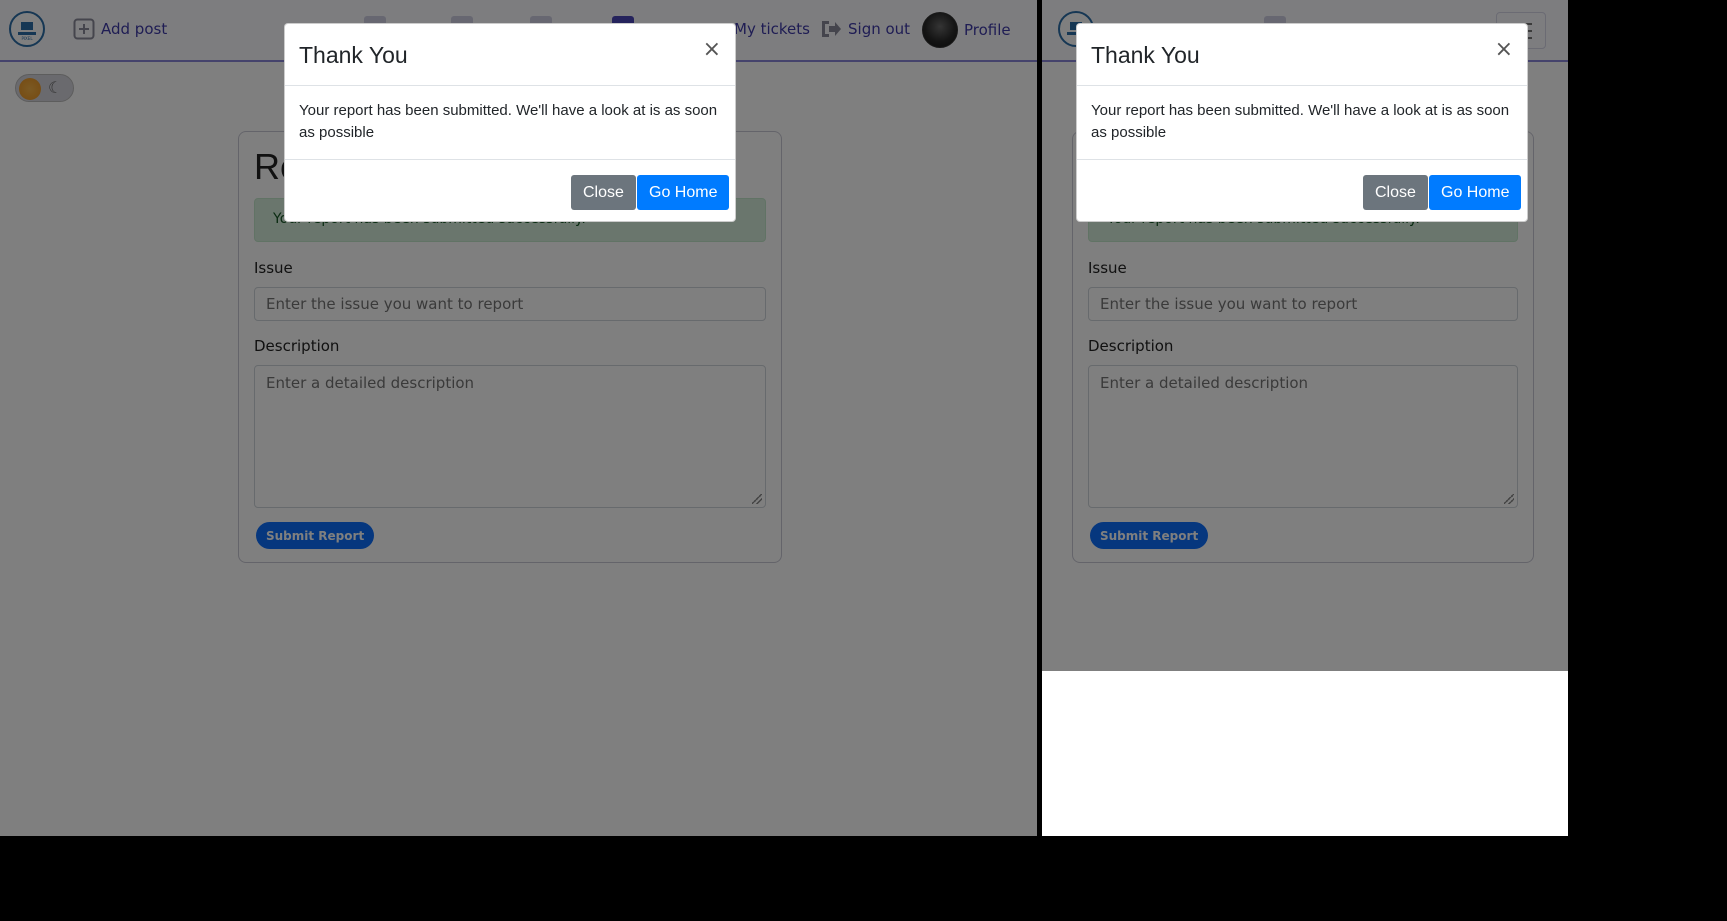 The image size is (1727, 921). Describe the element at coordinates (1305, 753) in the screenshot. I see `empty-area` at that location.